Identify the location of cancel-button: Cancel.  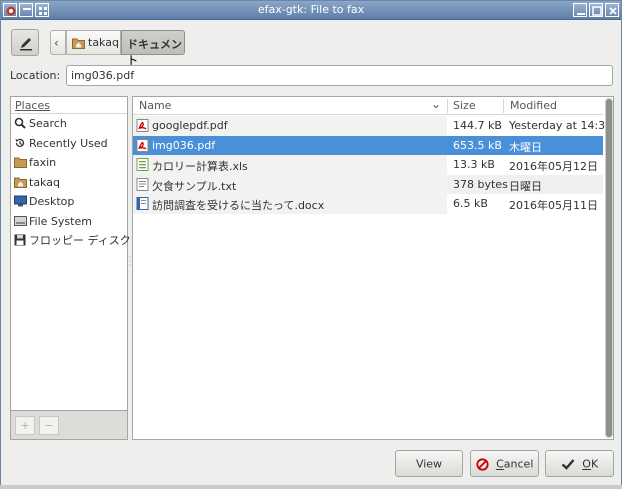
(504, 463).